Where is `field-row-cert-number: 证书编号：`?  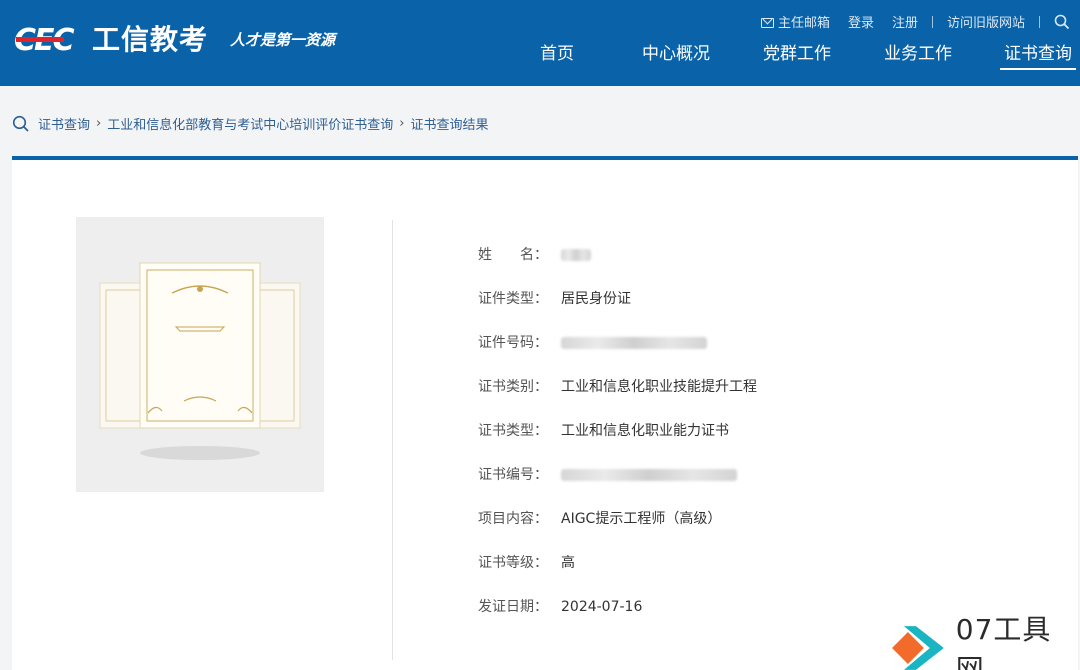
field-row-cert-number: 证书编号： is located at coordinates (617, 475).